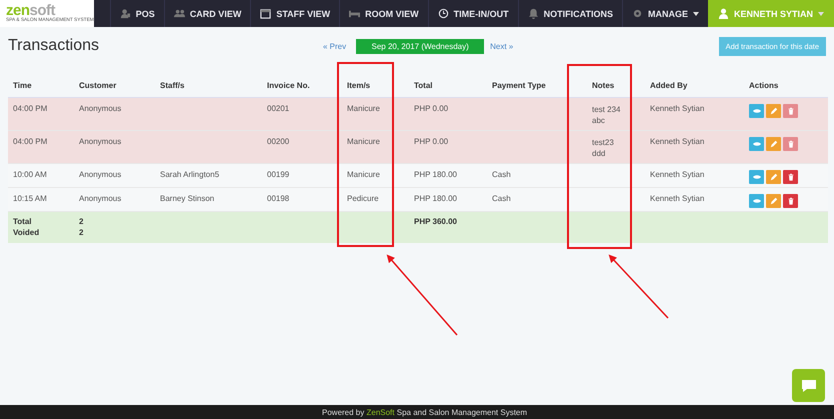 The height and width of the screenshot is (419, 834). What do you see at coordinates (519, 85) in the screenshot?
I see `column-header: Payment Type` at bounding box center [519, 85].